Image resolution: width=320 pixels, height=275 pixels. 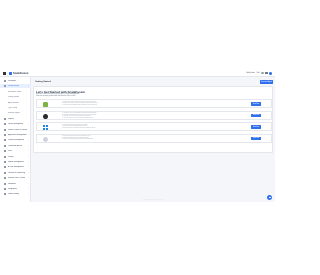 What do you see at coordinates (10, 73) in the screenshot?
I see `logo-icon` at bounding box center [10, 73].